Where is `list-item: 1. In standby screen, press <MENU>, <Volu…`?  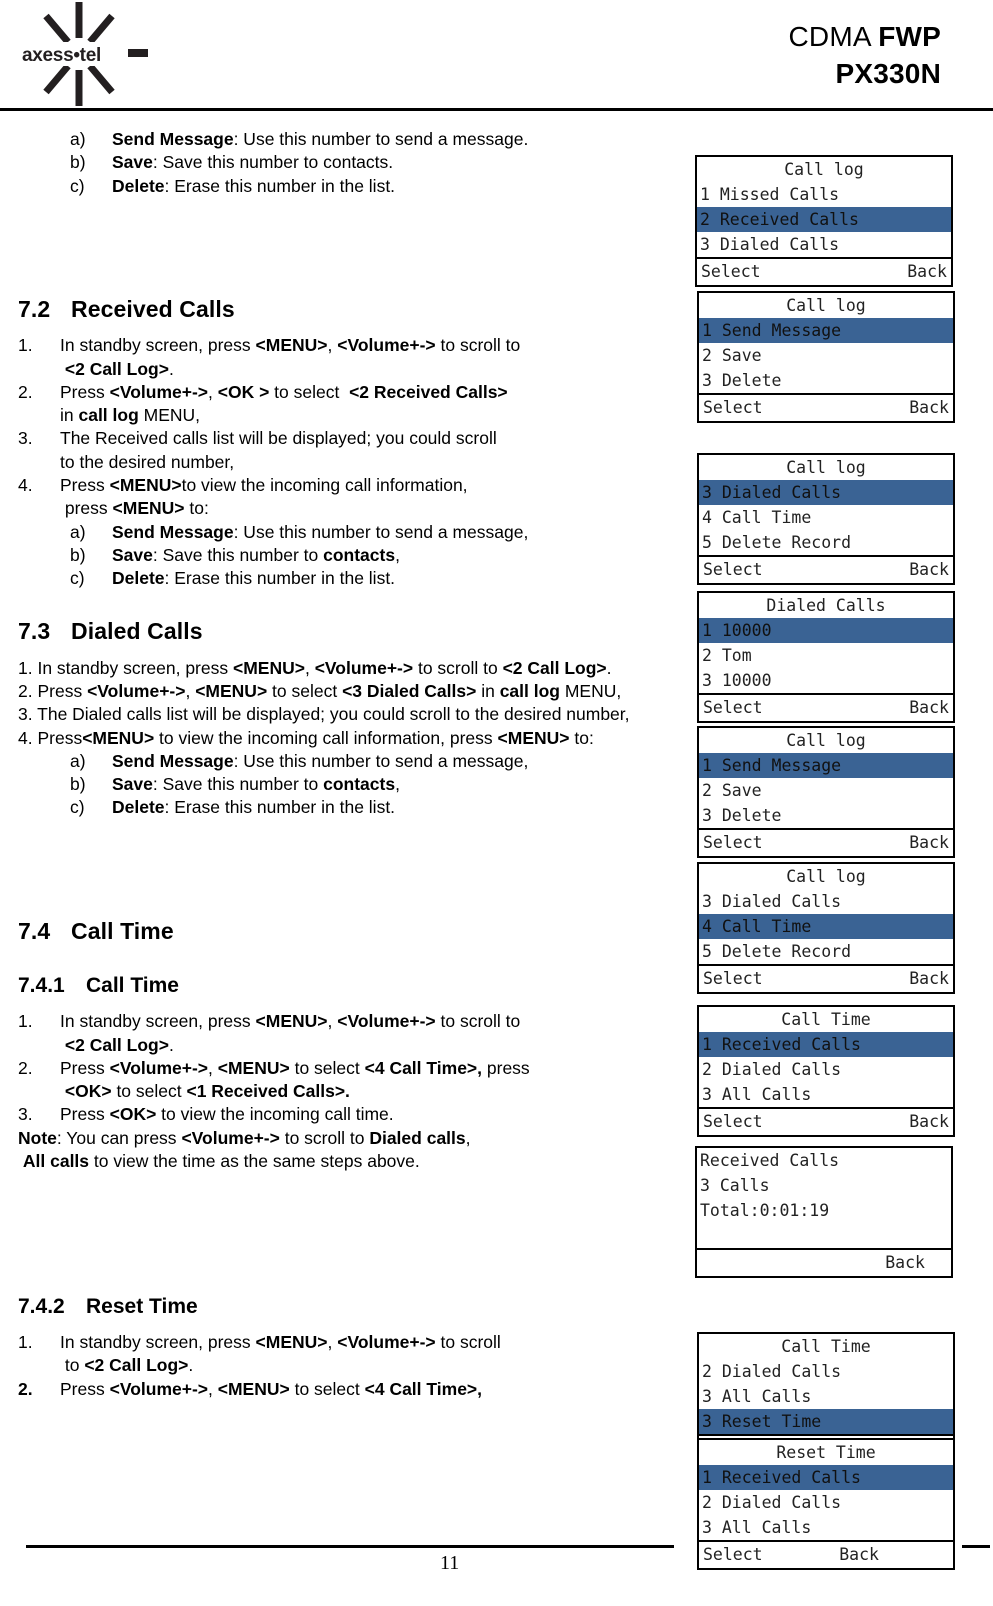
list-item: 1. In standby screen, press <MENU>, <Volu… is located at coordinates (348, 1354).